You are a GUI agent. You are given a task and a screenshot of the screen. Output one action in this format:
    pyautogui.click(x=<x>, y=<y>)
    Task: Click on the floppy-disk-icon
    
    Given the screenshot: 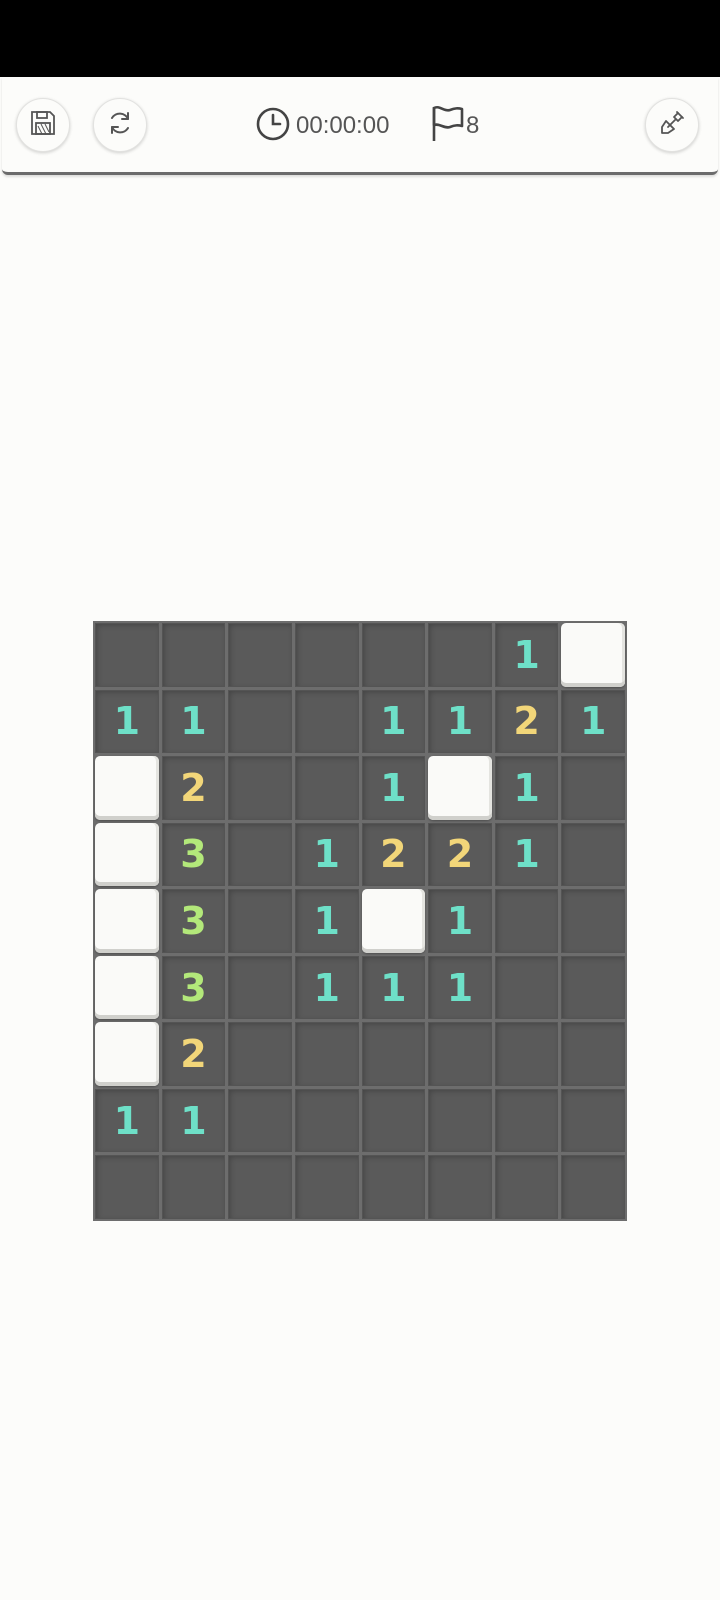 What is the action you would take?
    pyautogui.click(x=43, y=125)
    